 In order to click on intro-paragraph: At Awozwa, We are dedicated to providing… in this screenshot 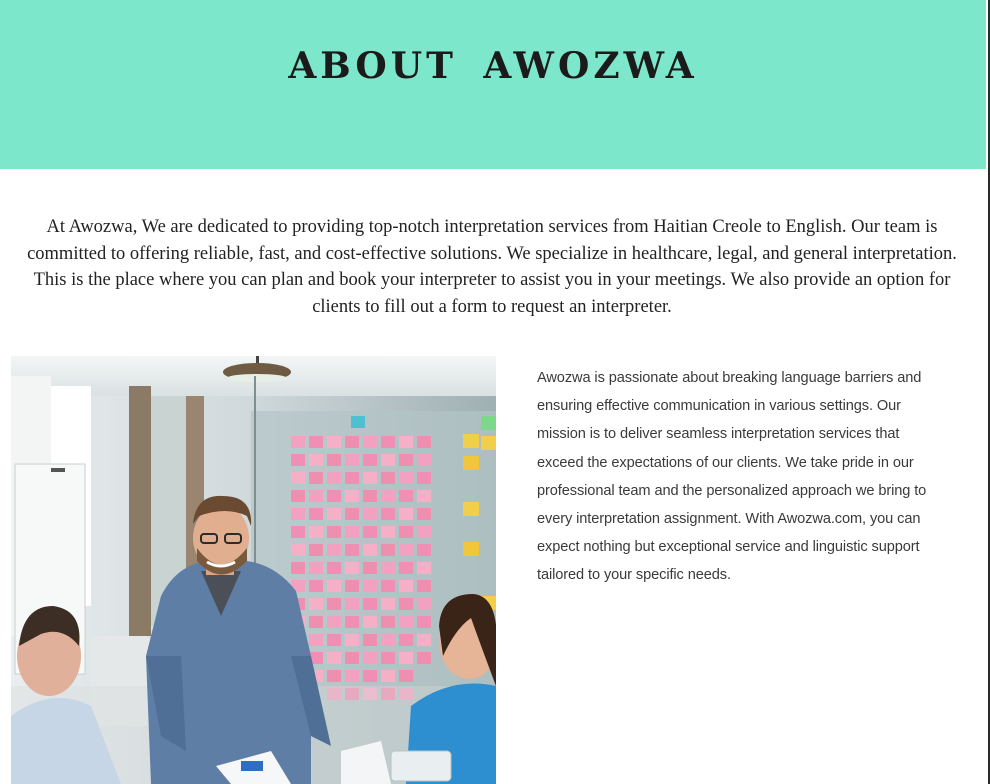, I will do `click(492, 267)`.